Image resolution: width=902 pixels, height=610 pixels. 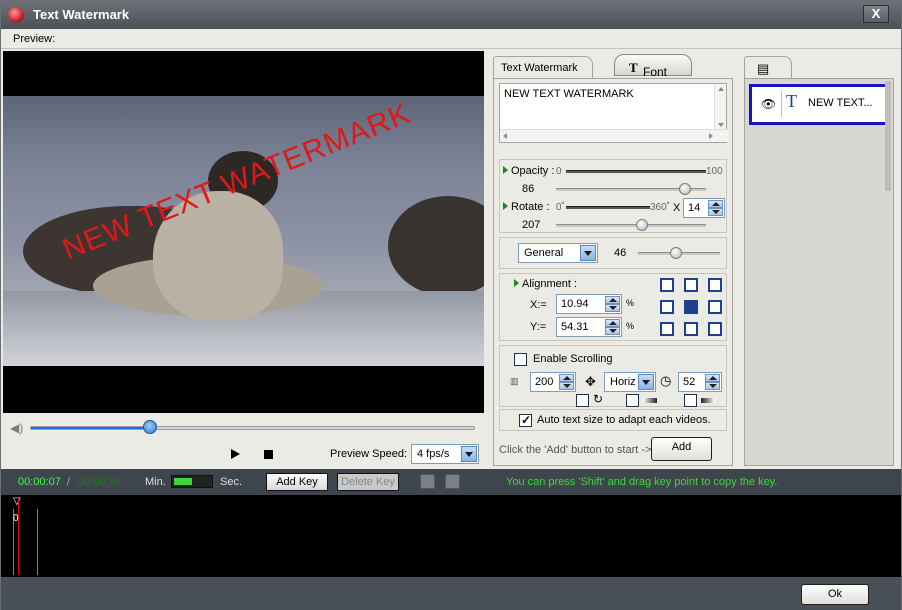 I want to click on tab-font-content: T Font, so click(x=648, y=69).